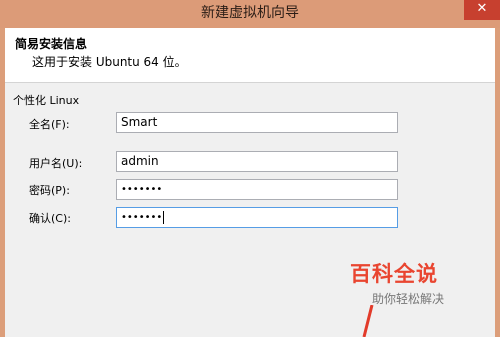 The height and width of the screenshot is (337, 500). What do you see at coordinates (394, 274) in the screenshot?
I see `watermark-brand: 百科全说` at bounding box center [394, 274].